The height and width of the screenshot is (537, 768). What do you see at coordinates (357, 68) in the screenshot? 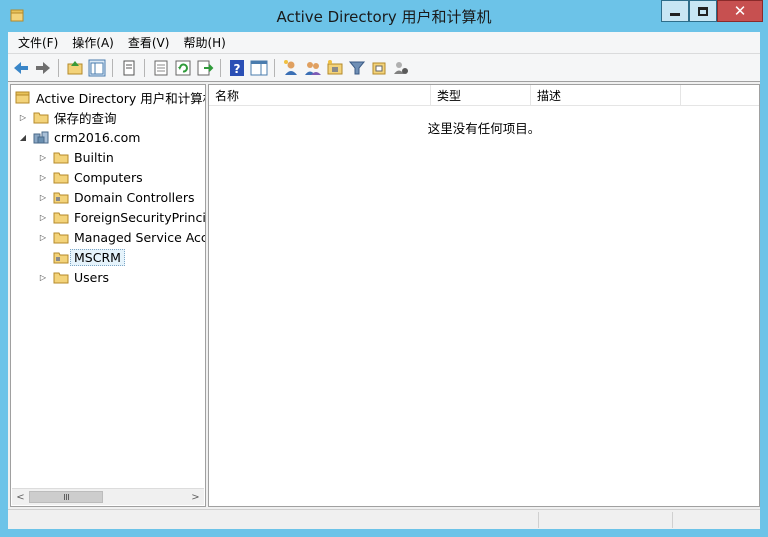
I see `filter-icon` at bounding box center [357, 68].